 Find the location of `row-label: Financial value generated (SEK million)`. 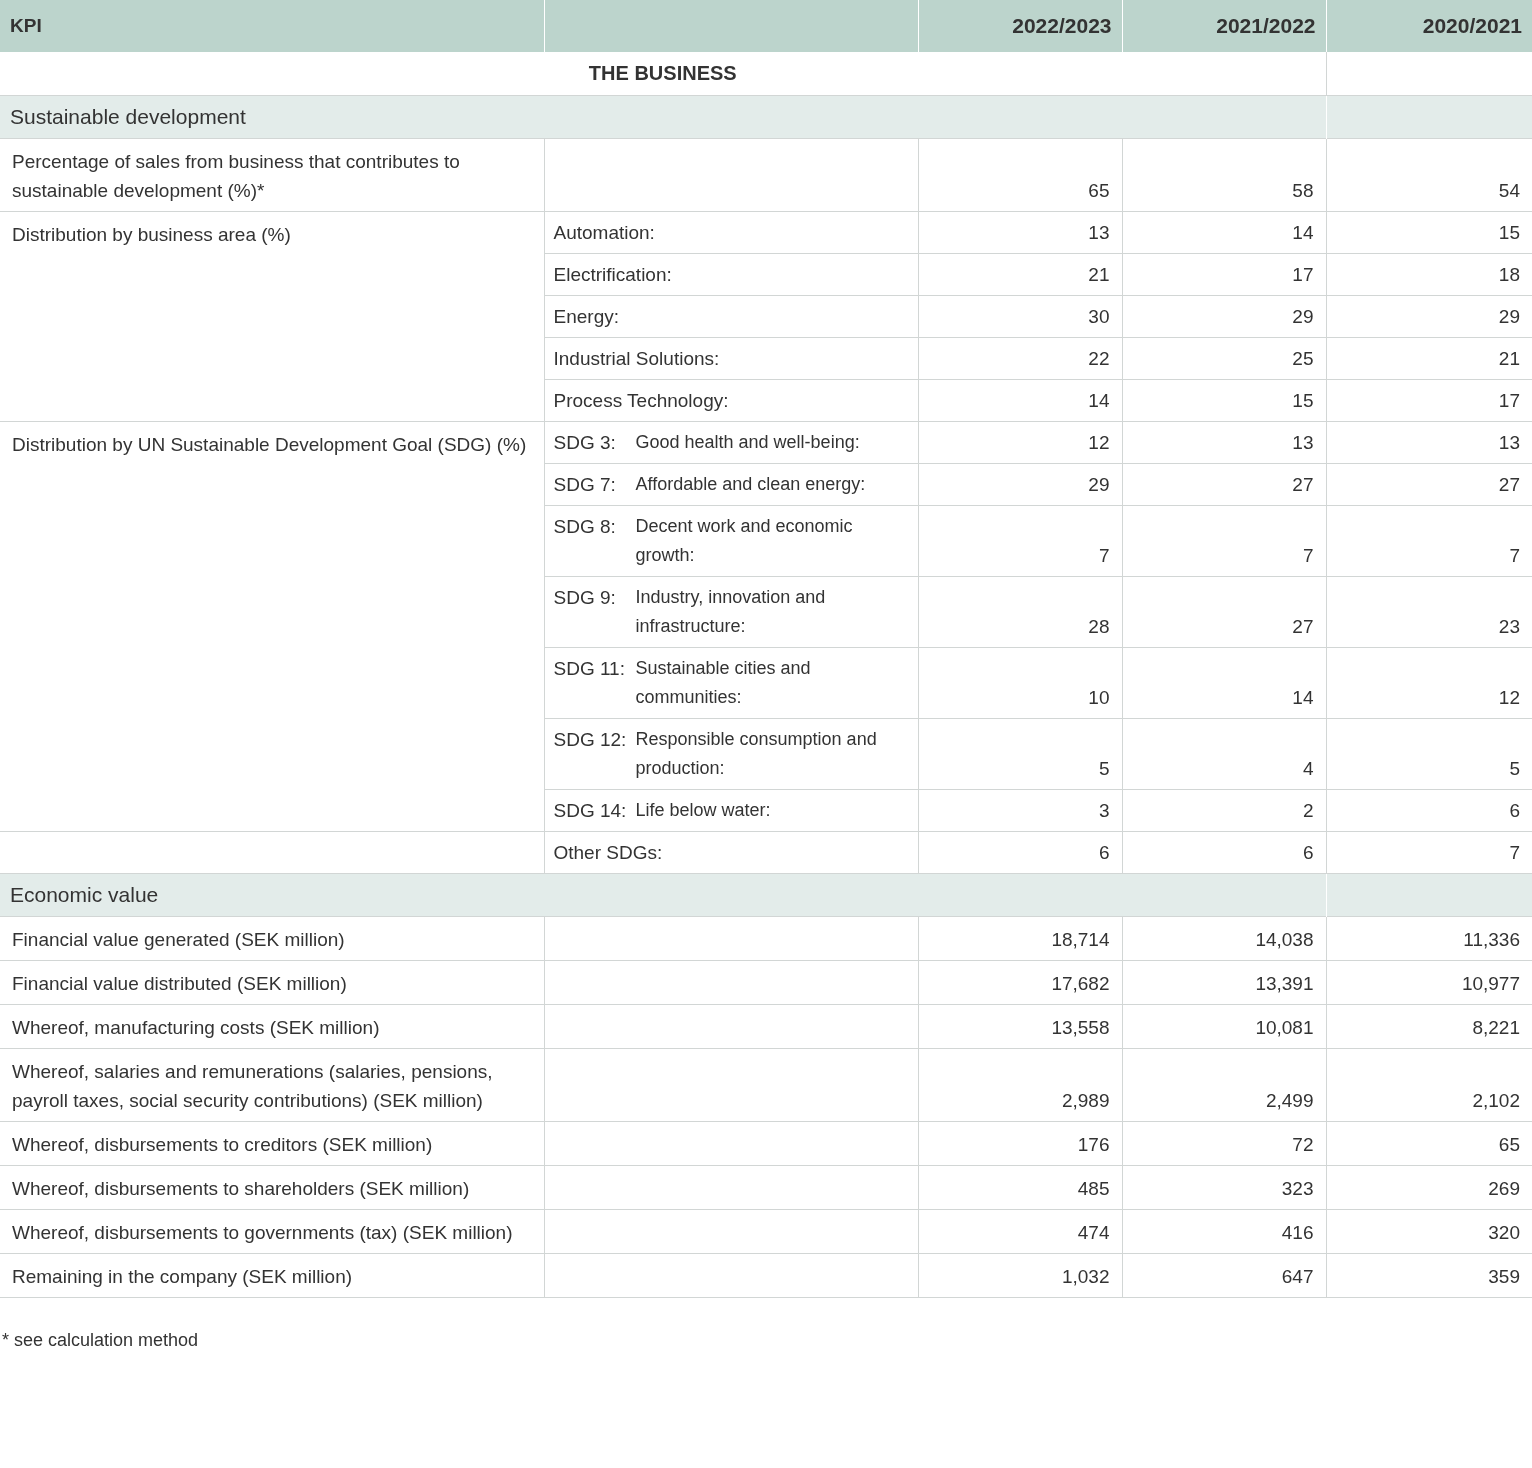

row-label: Financial value generated (SEK million) is located at coordinates (178, 939).